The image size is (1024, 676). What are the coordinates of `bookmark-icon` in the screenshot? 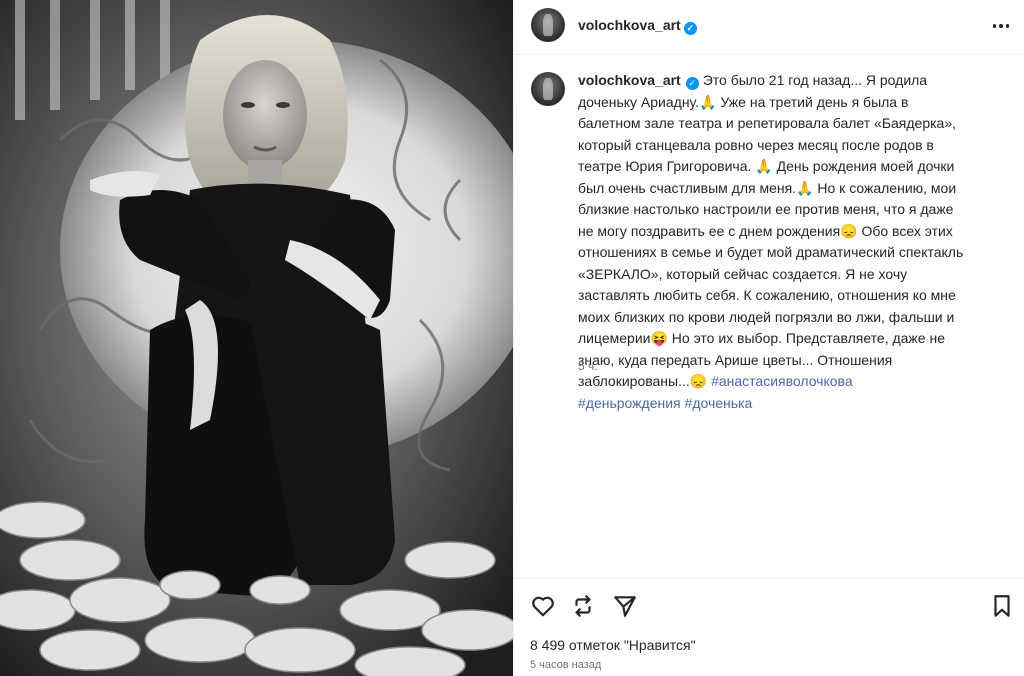 It's located at (1002, 606).